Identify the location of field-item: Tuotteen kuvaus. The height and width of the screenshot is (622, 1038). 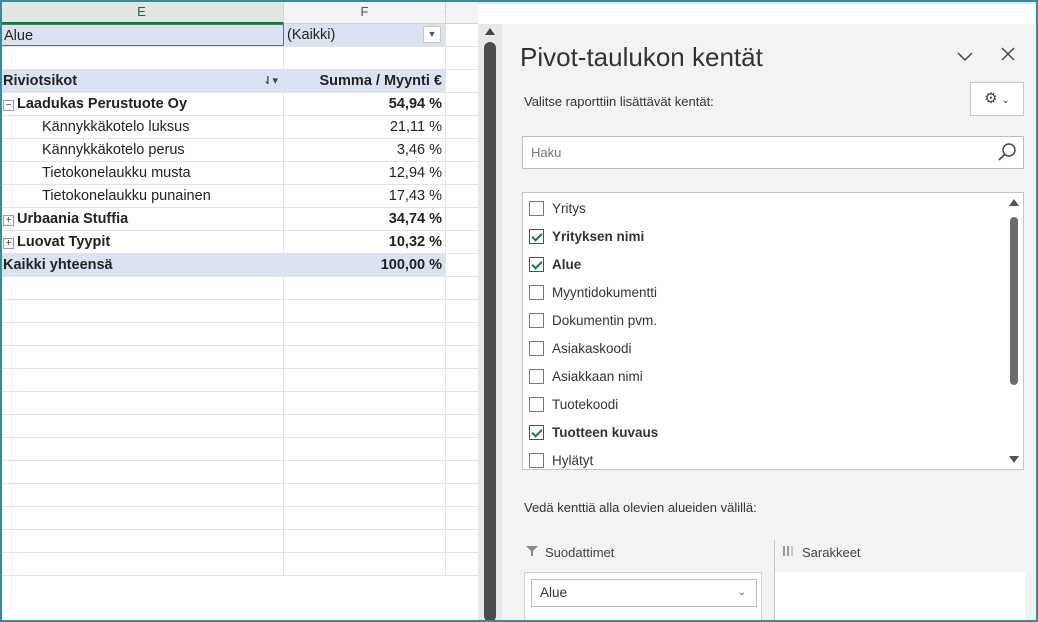
(593, 432).